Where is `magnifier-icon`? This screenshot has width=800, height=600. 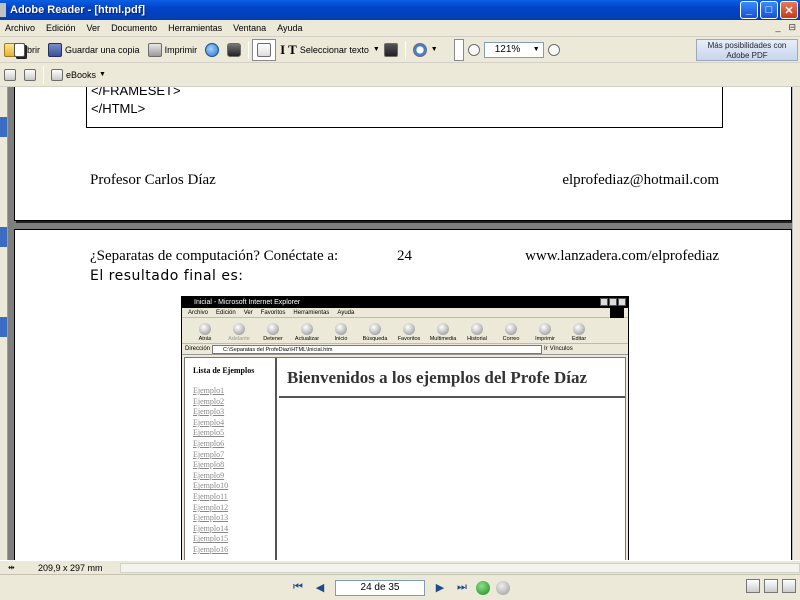
magnifier-icon is located at coordinates (419, 49).